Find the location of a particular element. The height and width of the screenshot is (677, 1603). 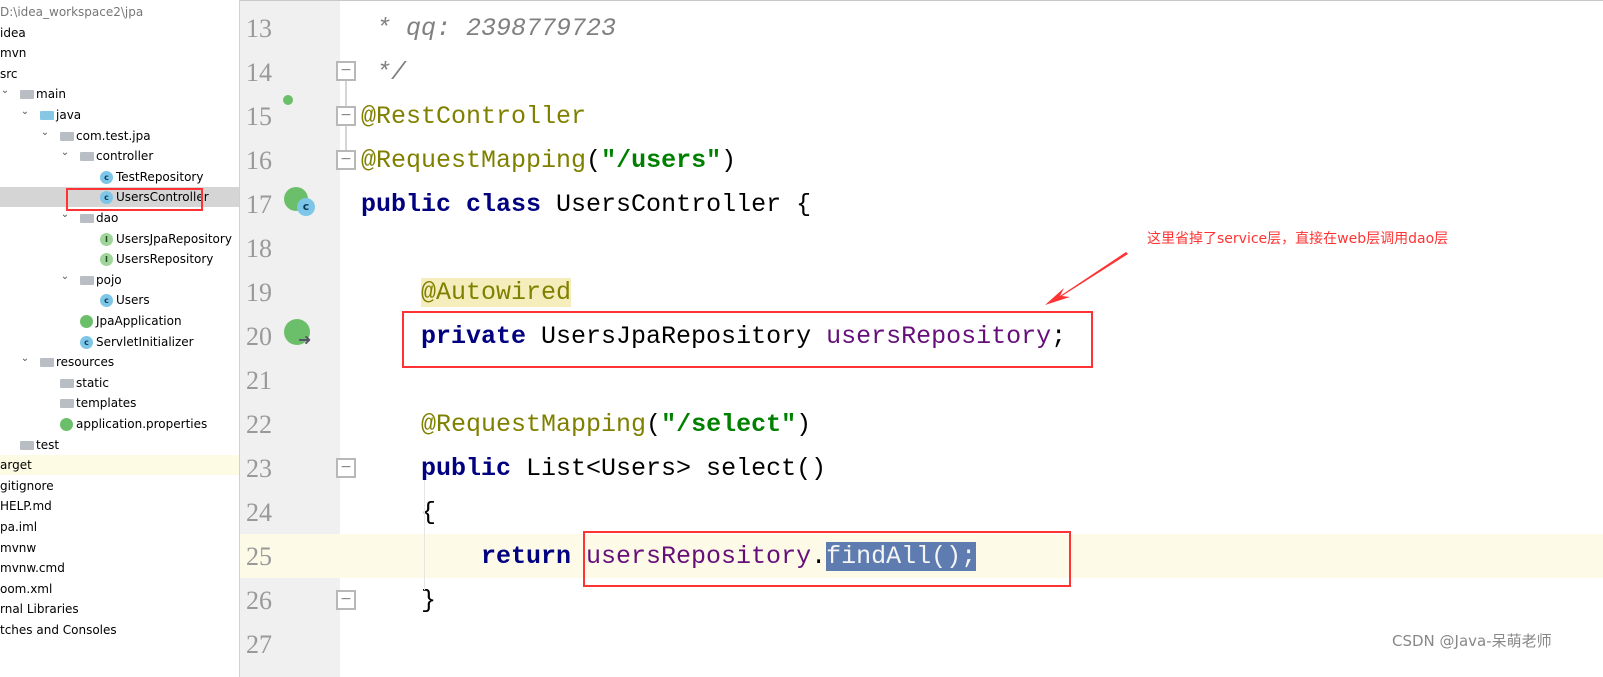

watermark: CSDN @Java-呆萌老师 is located at coordinates (1472, 641).